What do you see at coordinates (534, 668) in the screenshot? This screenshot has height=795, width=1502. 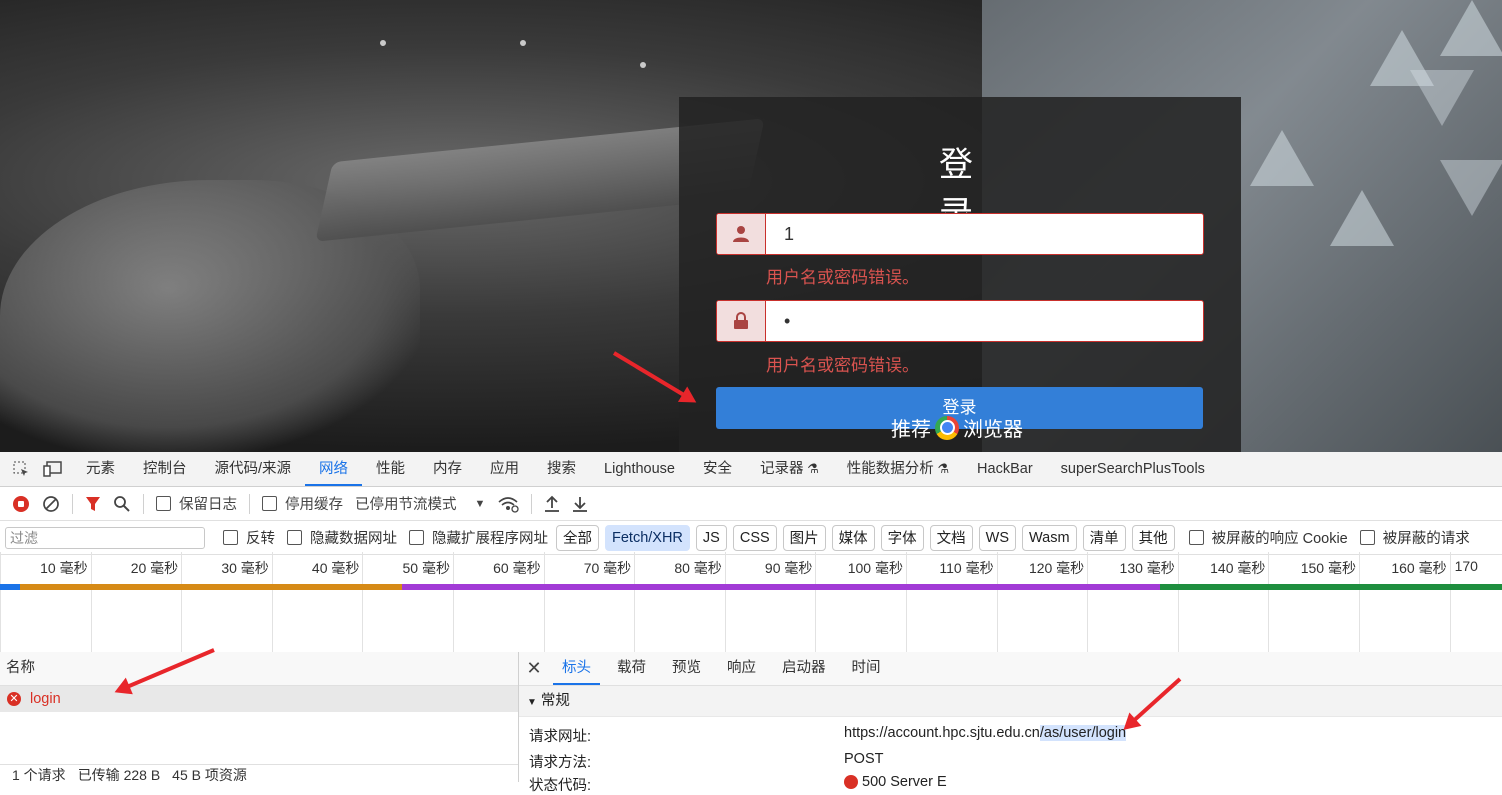 I see `close-icon: ✕` at bounding box center [534, 668].